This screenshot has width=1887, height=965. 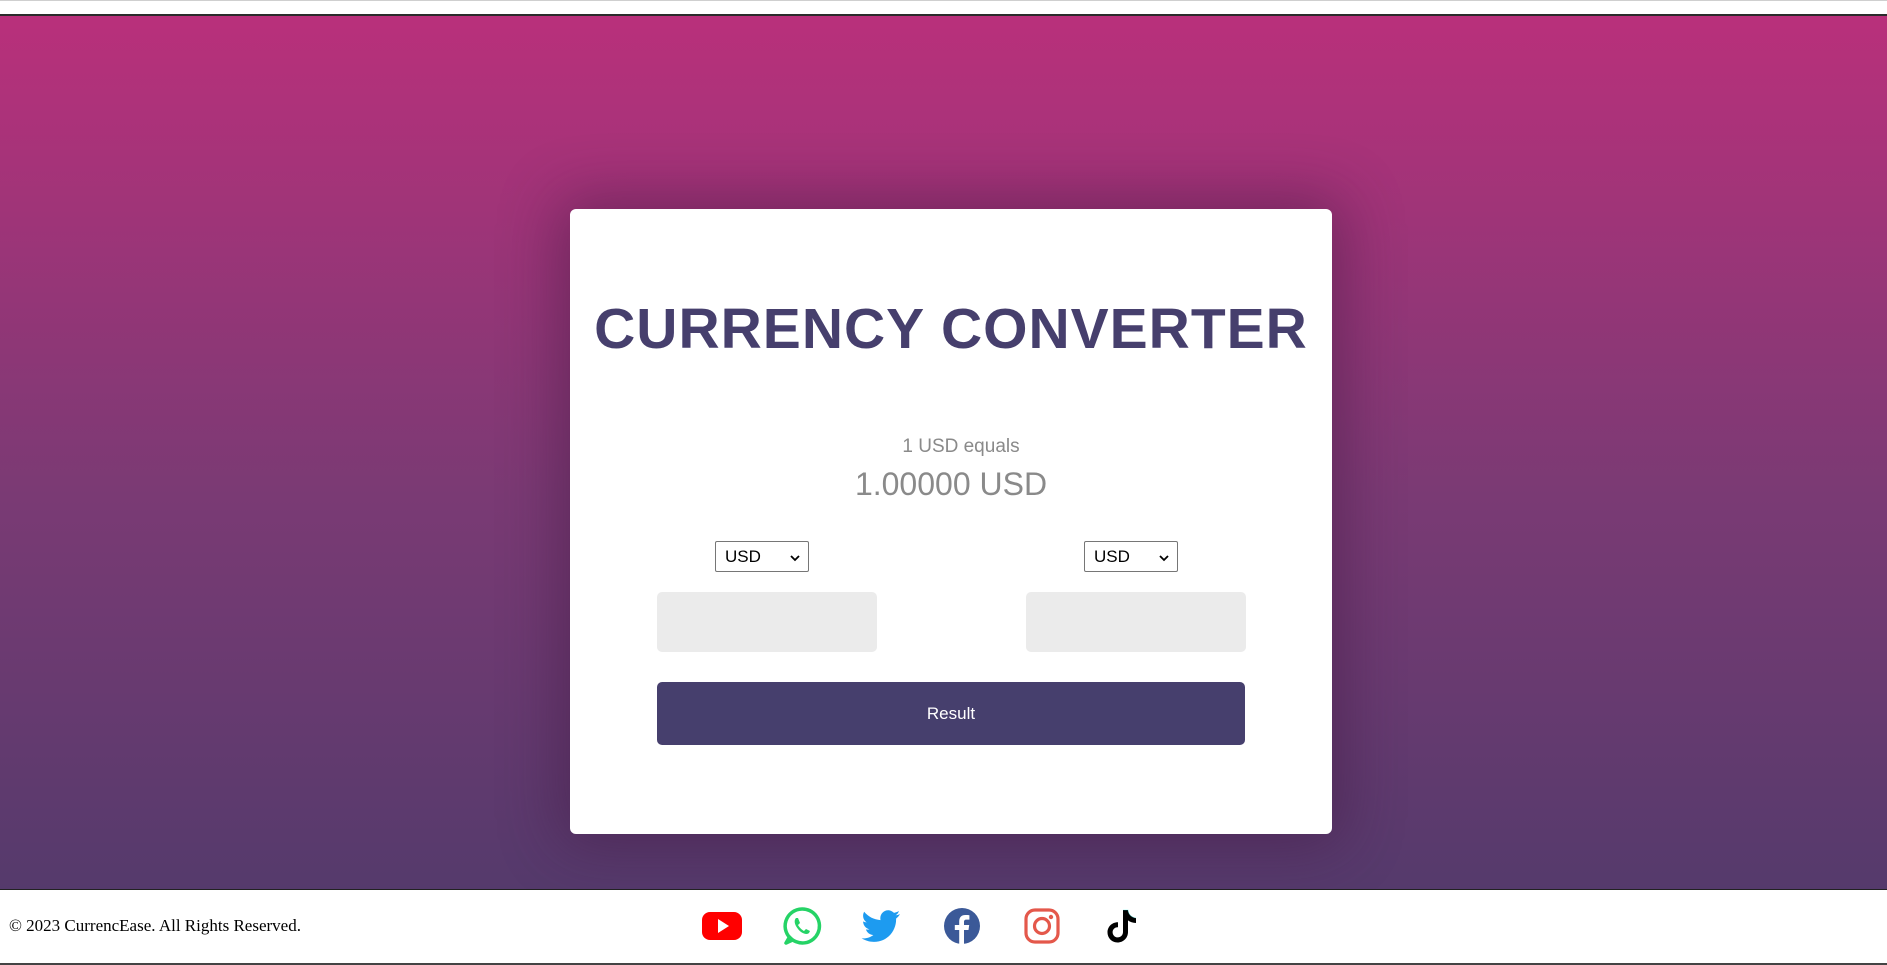 What do you see at coordinates (1042, 926) in the screenshot?
I see `instagram-icon` at bounding box center [1042, 926].